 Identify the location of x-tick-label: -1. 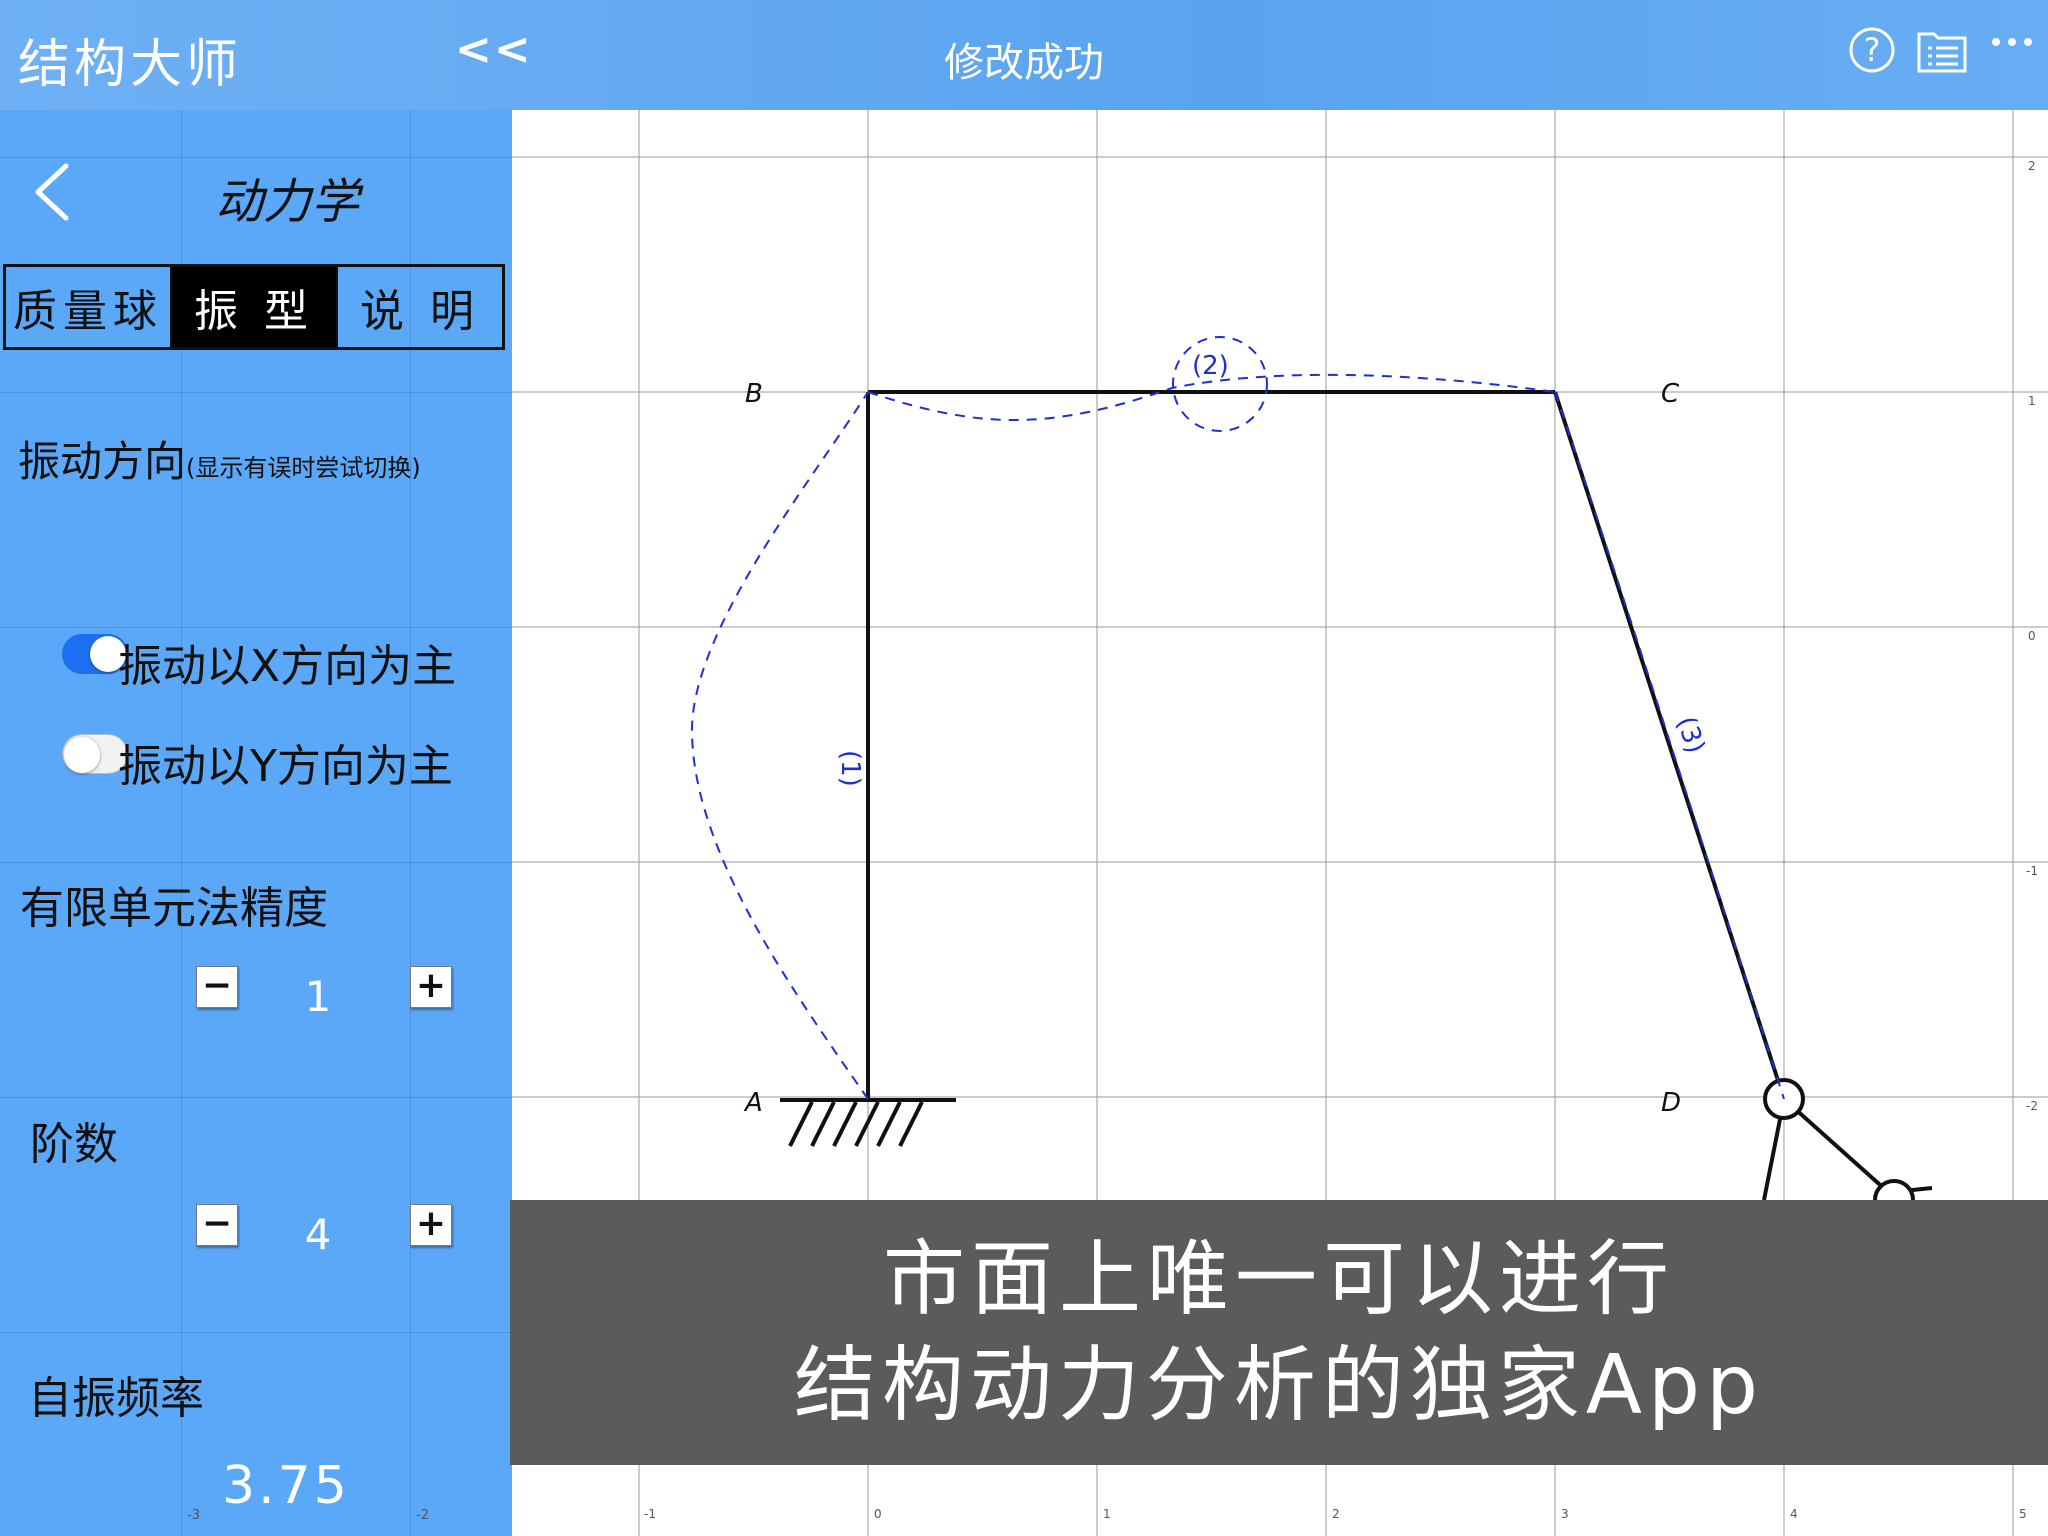
(650, 1514).